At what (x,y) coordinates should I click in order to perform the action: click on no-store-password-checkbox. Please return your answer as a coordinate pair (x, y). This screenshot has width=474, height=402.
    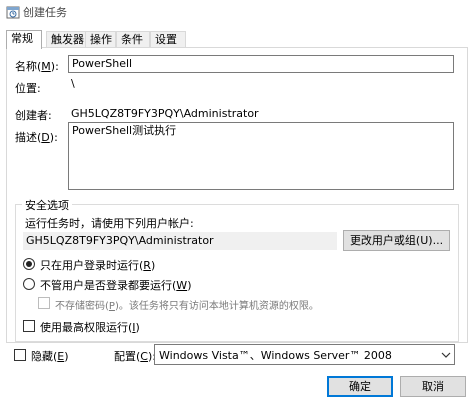
    Looking at the image, I should click on (44, 303).